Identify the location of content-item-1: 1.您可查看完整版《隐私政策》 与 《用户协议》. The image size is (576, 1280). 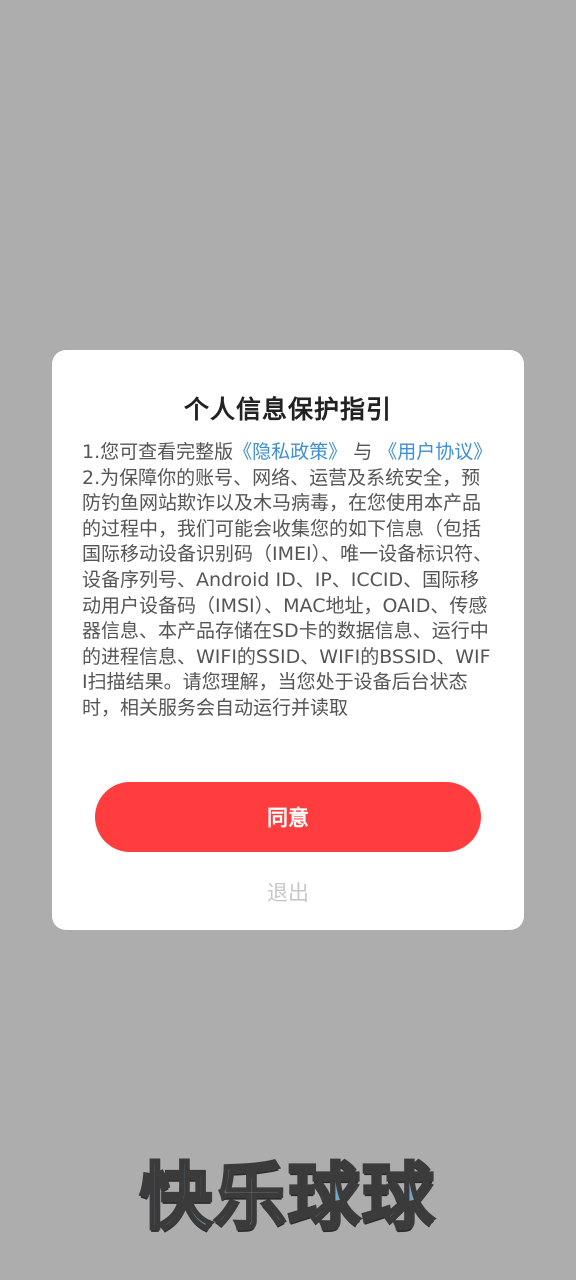
(288, 453).